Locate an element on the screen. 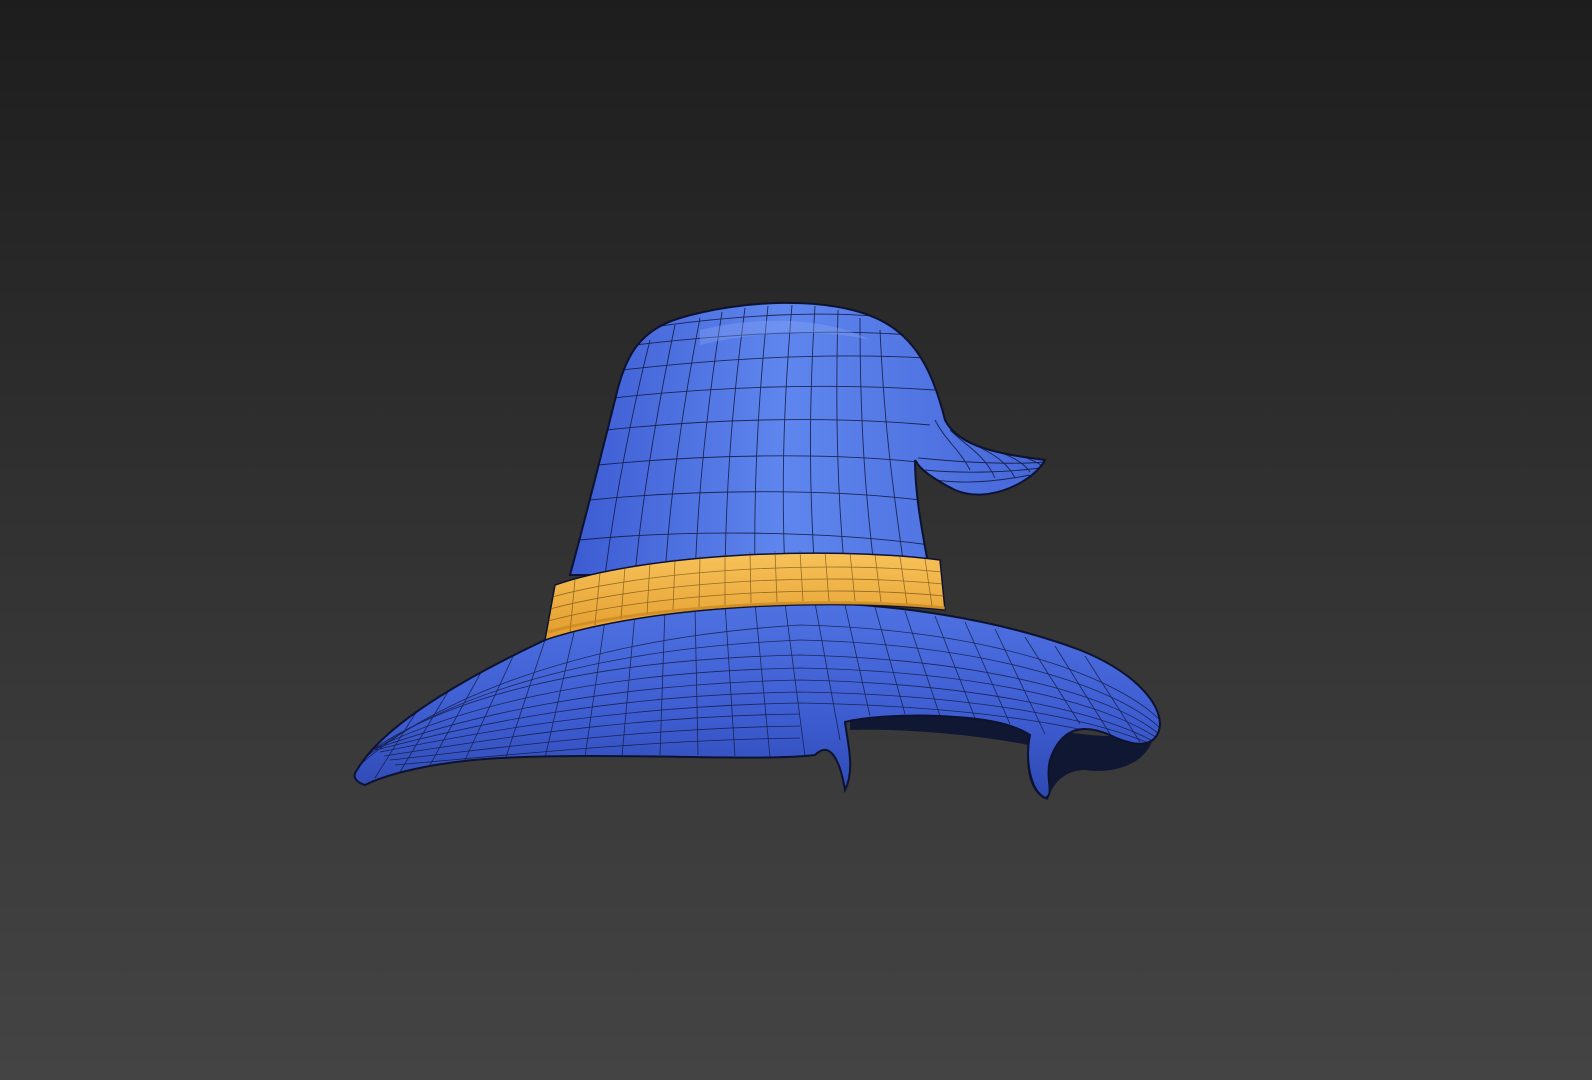 This screenshot has height=1080, width=1592. hat-brim is located at coordinates (757, 700).